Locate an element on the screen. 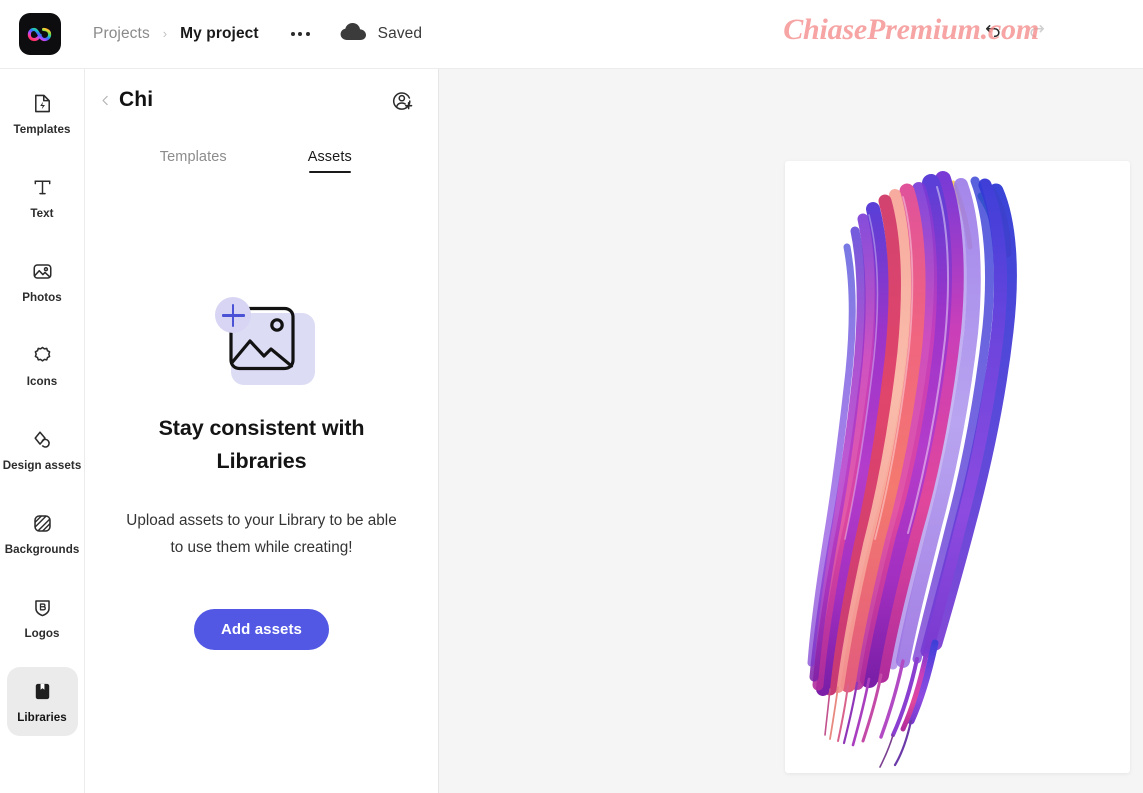 This screenshot has height=793, width=1143. plus-icon is located at coordinates (233, 315).